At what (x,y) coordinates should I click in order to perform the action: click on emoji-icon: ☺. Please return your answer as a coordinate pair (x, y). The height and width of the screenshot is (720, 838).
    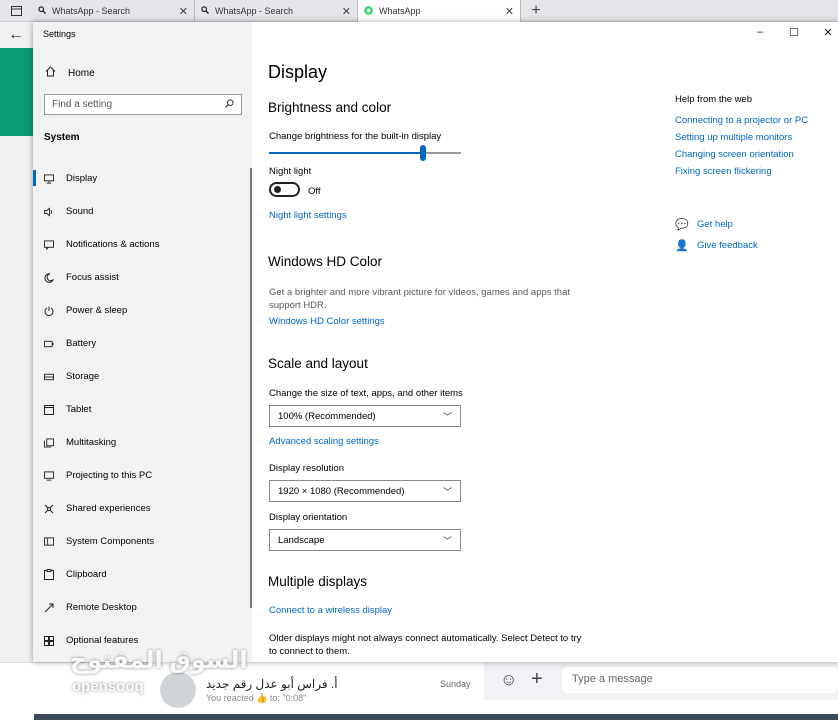
    Looking at the image, I should click on (508, 680).